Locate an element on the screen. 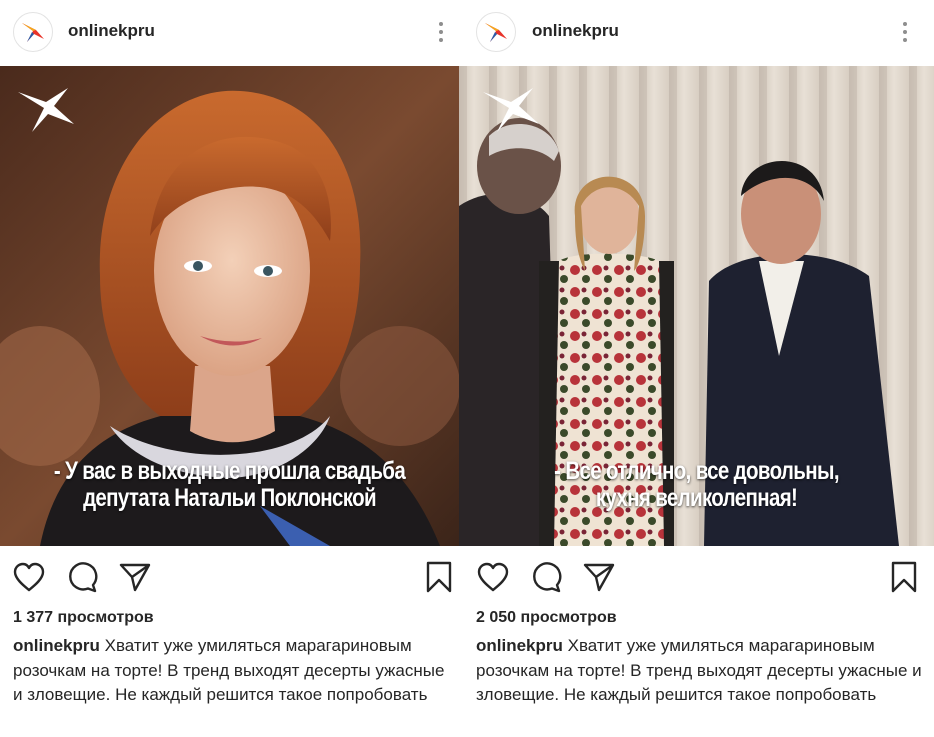  view-count: 2 050 просмотров is located at coordinates (546, 618).